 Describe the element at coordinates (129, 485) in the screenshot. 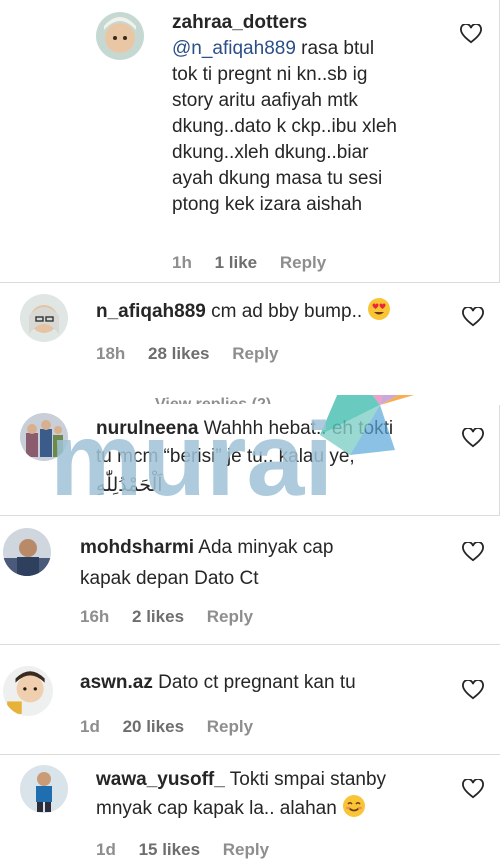

I see `comment-text: اَلْحَمْدُلِلّٰهِ` at that location.